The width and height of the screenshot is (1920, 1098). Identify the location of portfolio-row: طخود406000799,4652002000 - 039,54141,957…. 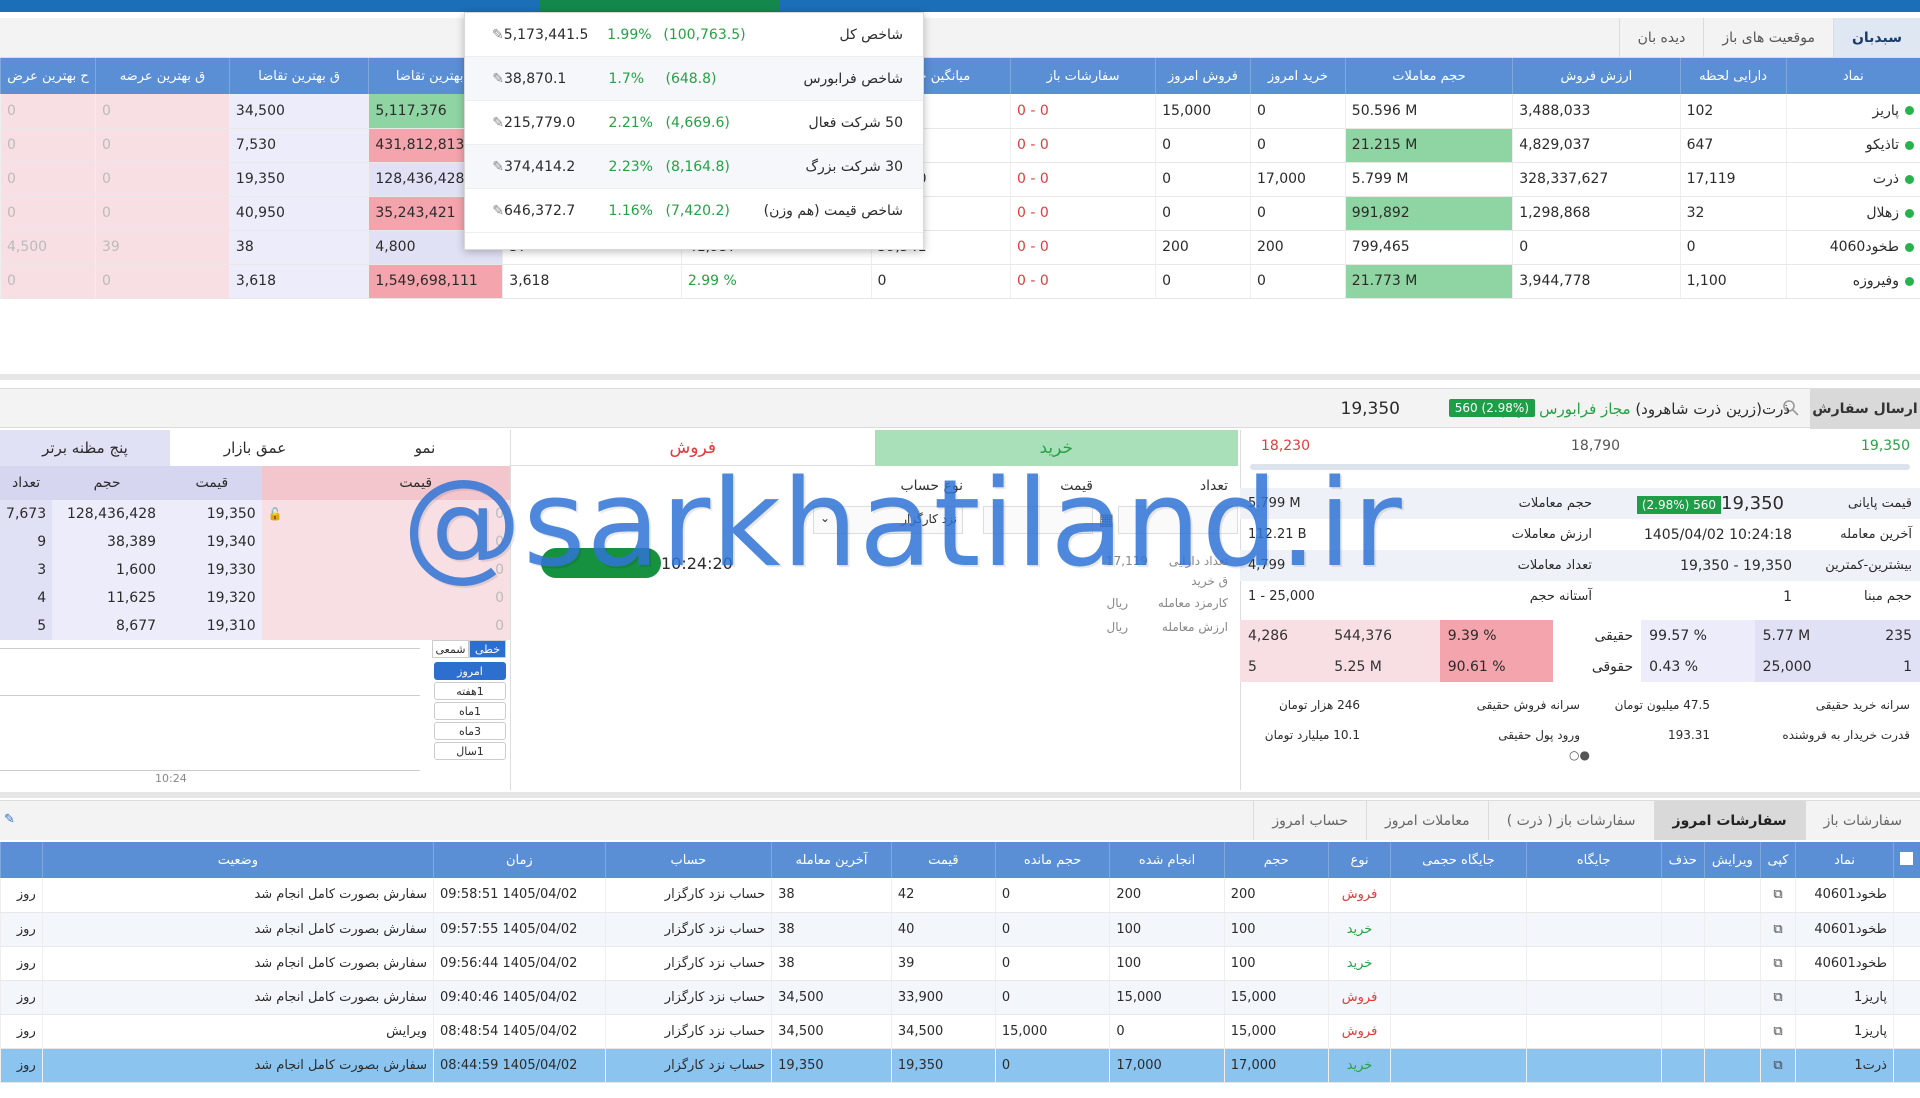
(960, 247).